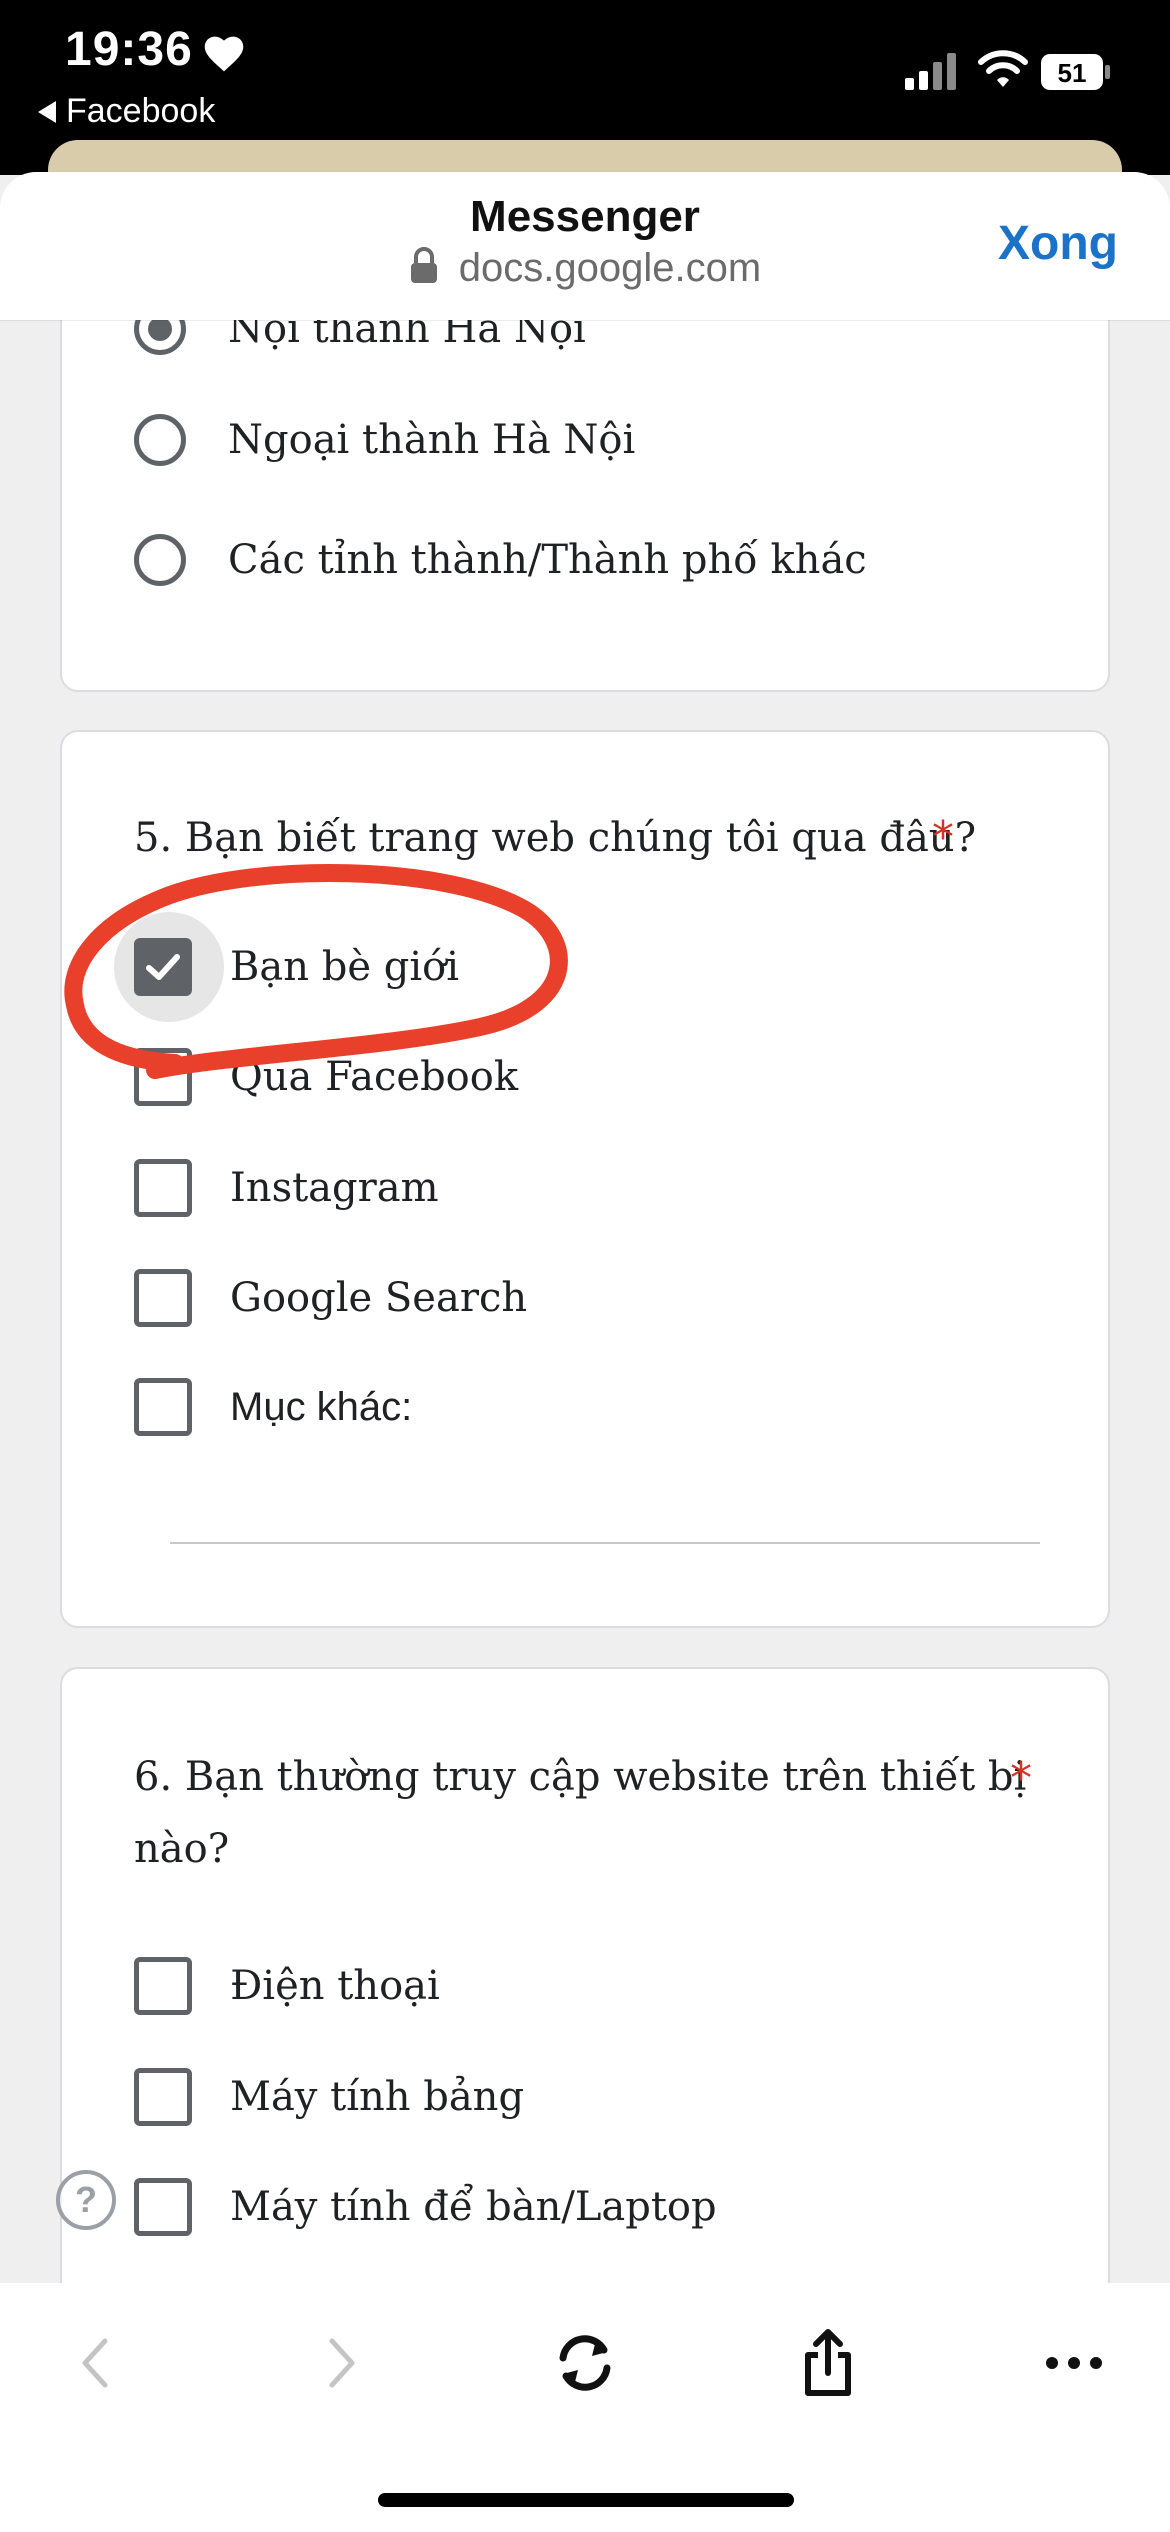  I want to click on forward-arrow-icon, so click(342, 2363).